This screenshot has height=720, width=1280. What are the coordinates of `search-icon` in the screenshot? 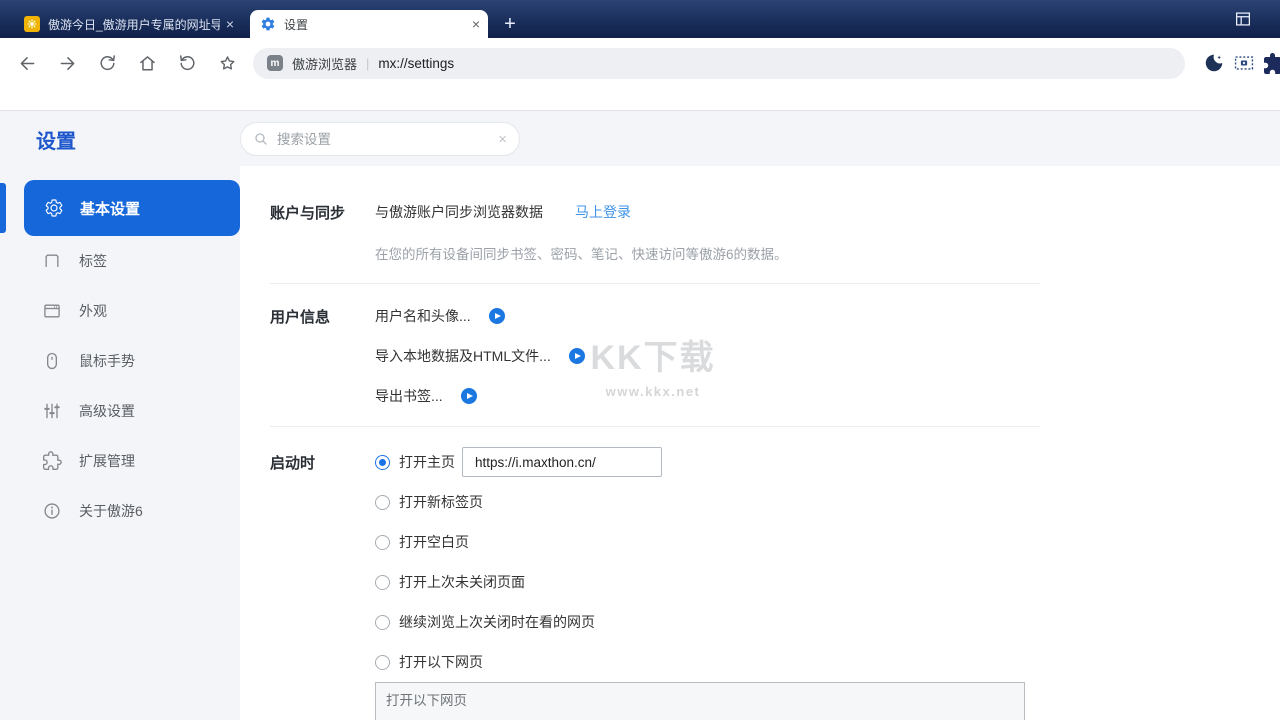 It's located at (261, 139).